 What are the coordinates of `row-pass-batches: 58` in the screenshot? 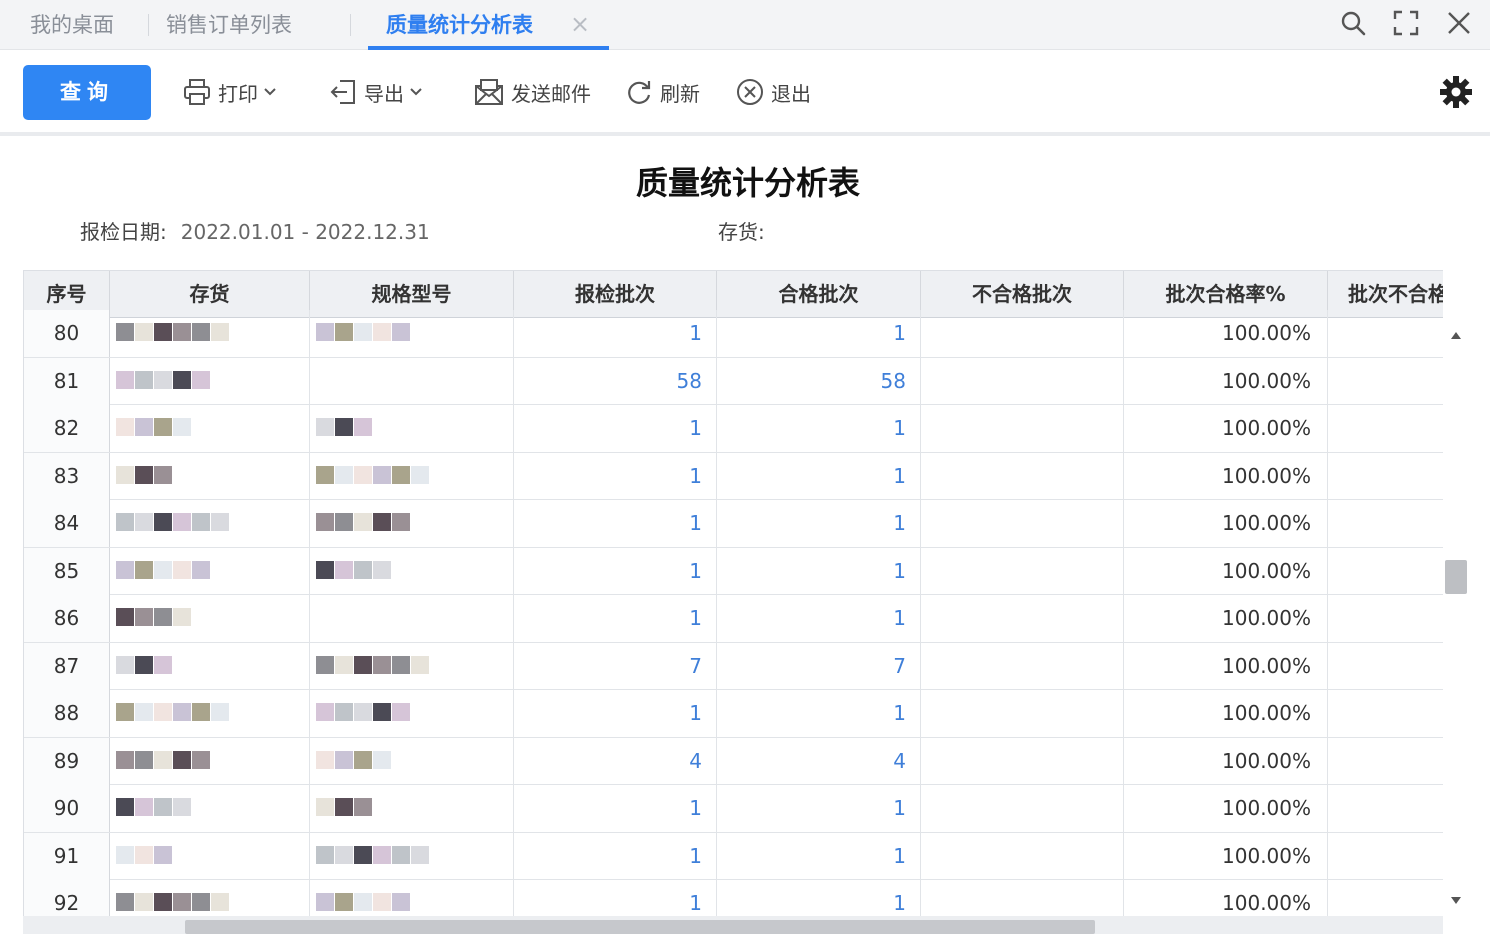 It's located at (819, 381).